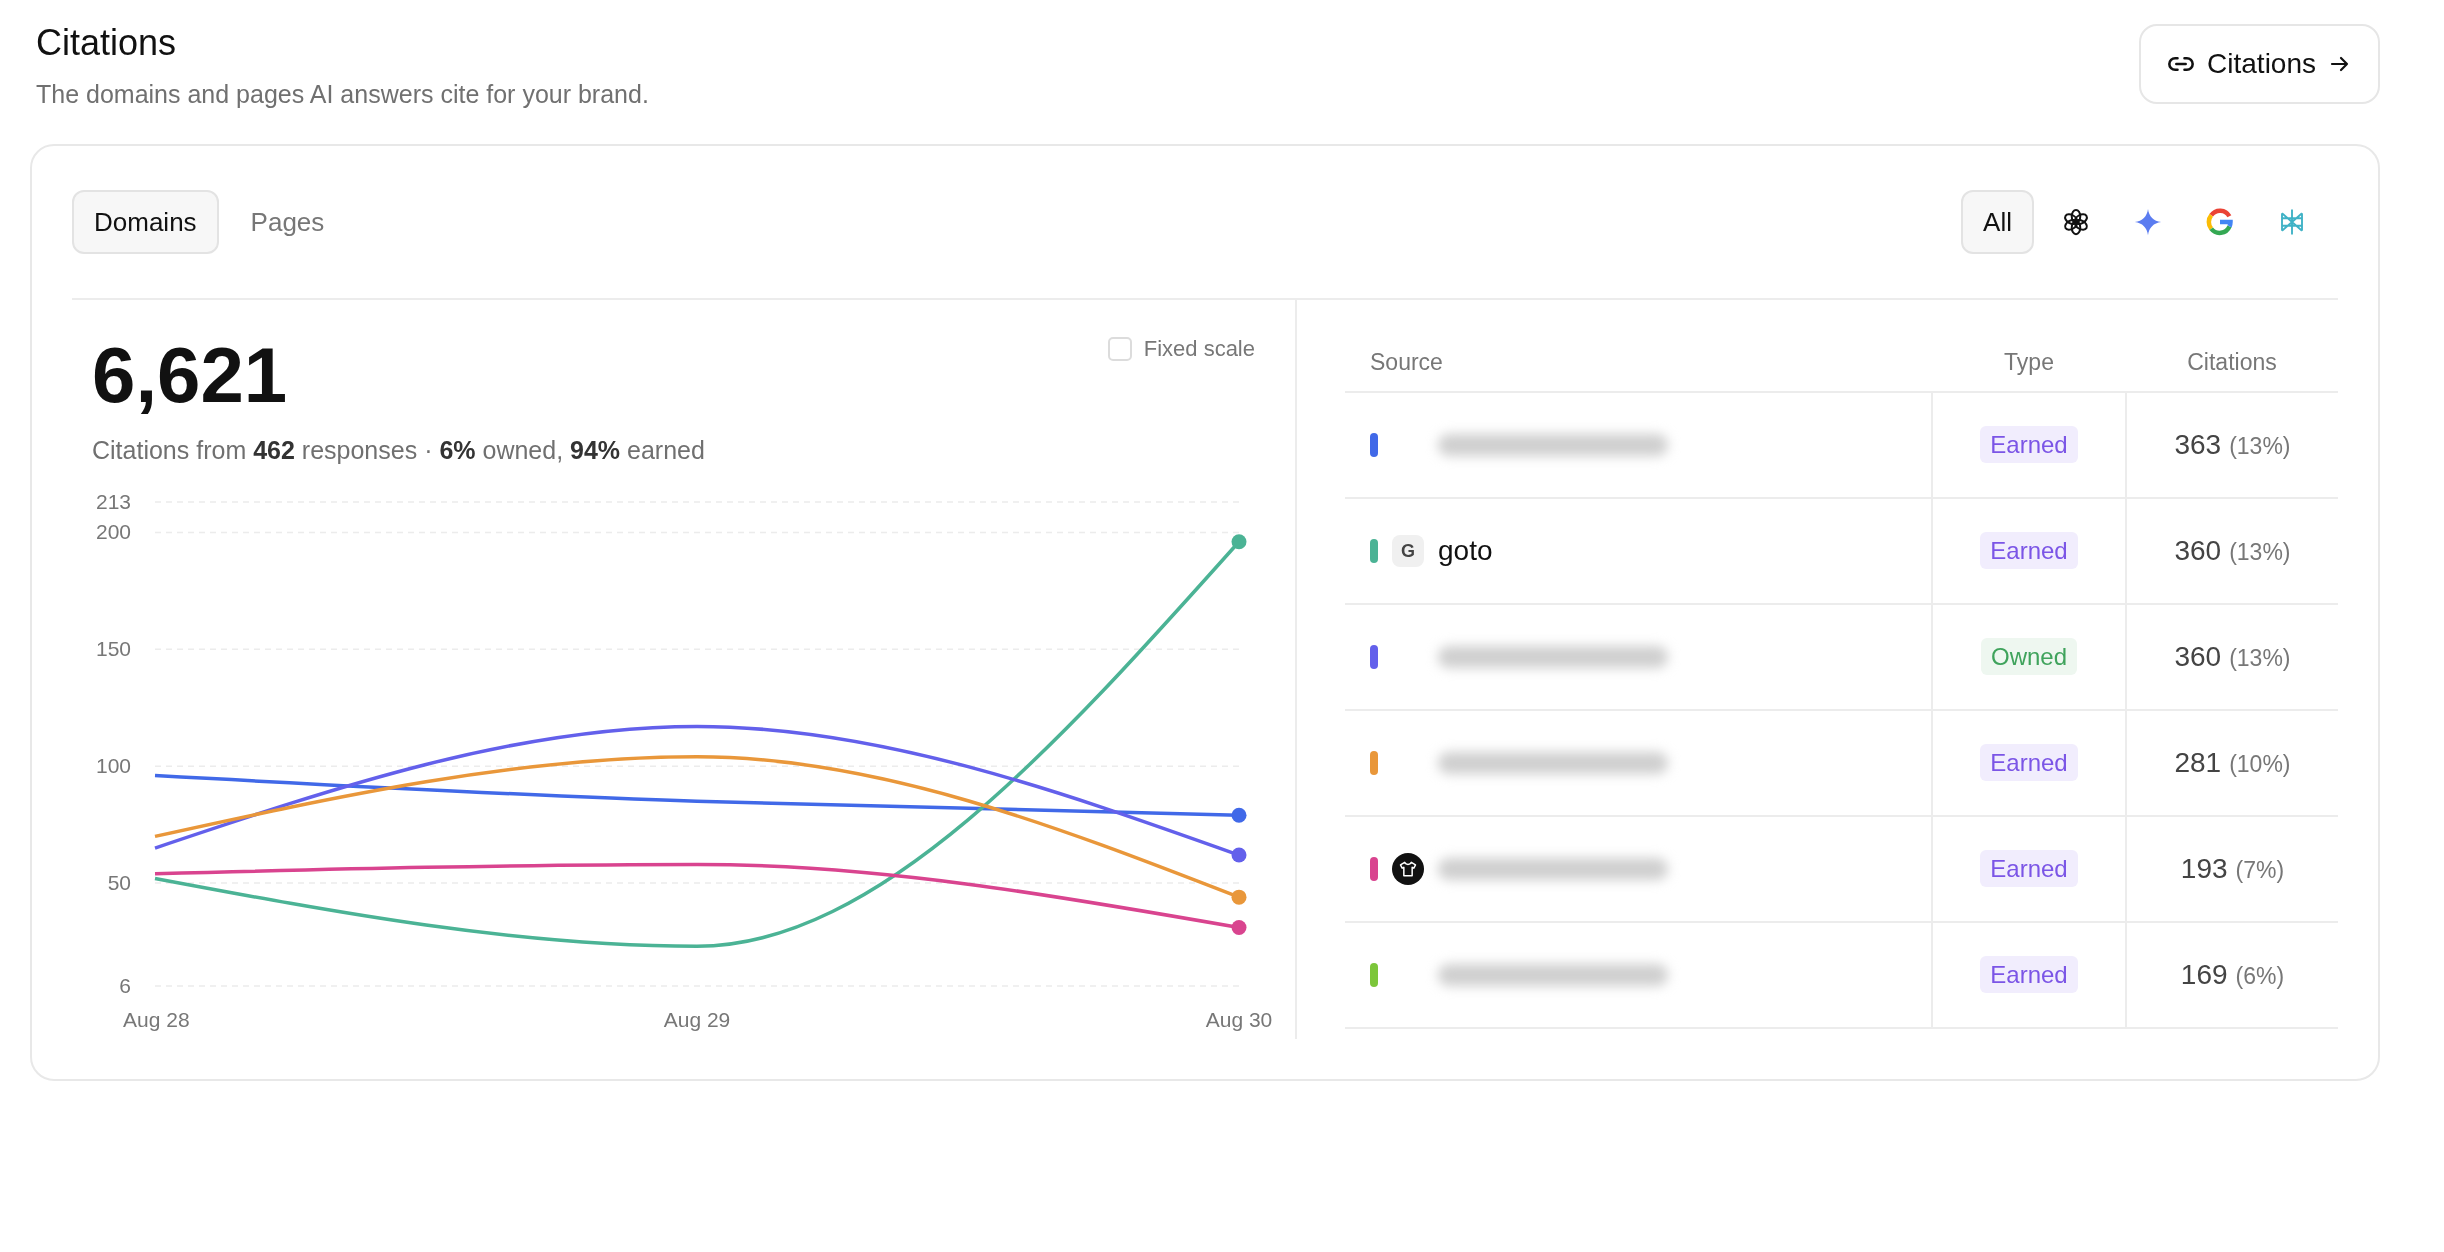  Describe the element at coordinates (342, 94) in the screenshot. I see `page-subtitle: The domains and pages AI answers cite for your brand.` at that location.